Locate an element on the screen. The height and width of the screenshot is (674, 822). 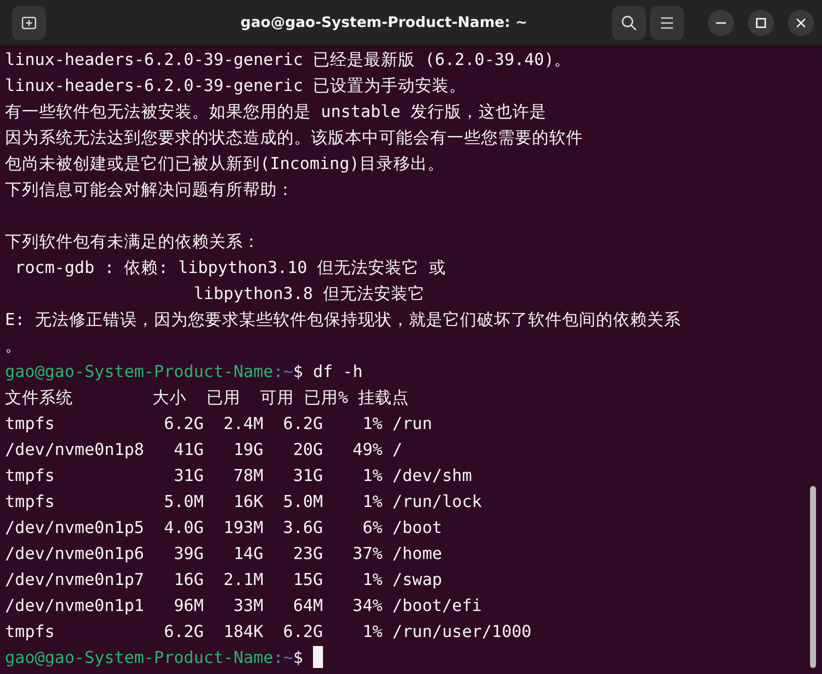
output-line: 下列信息可能会对解决问题有所帮助： is located at coordinates (149, 190).